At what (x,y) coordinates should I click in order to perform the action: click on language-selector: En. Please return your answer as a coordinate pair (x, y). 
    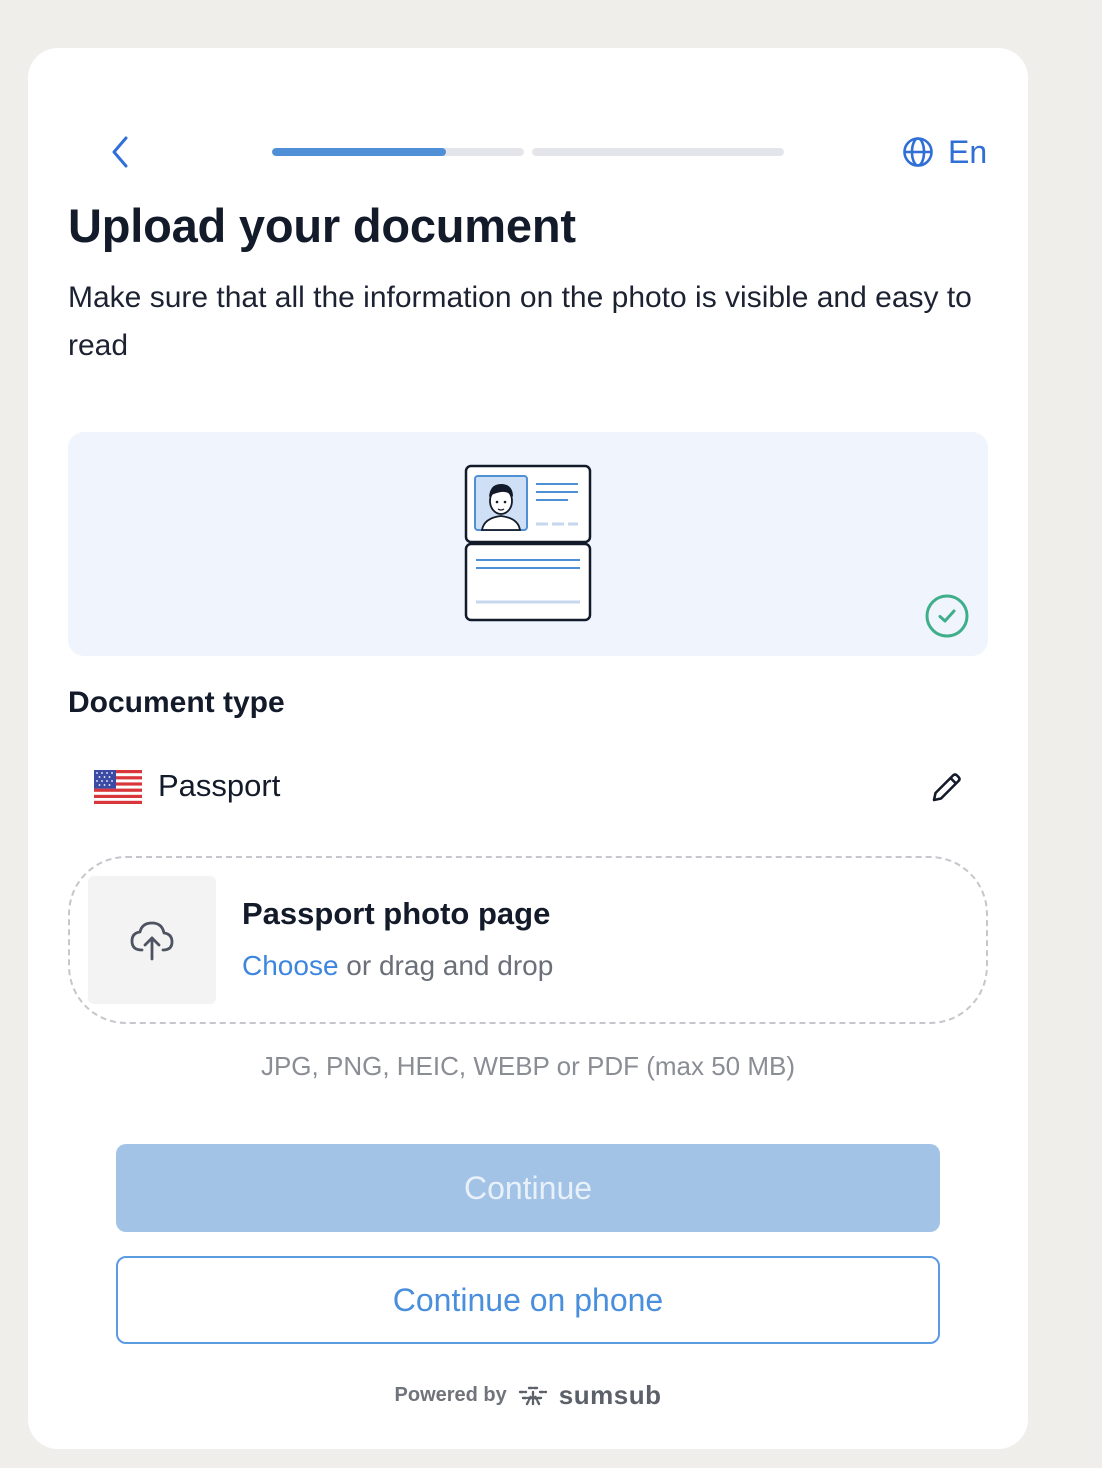
    Looking at the image, I should click on (944, 152).